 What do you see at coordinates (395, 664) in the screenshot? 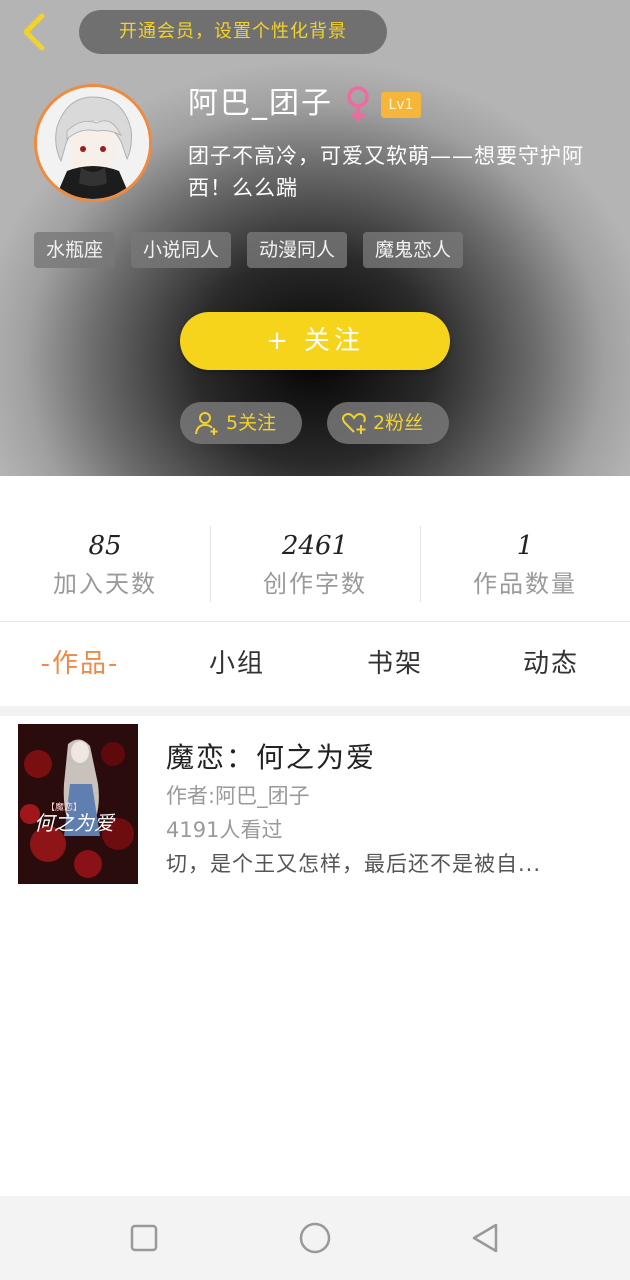
I see `tab-bookshelf: 书架` at bounding box center [395, 664].